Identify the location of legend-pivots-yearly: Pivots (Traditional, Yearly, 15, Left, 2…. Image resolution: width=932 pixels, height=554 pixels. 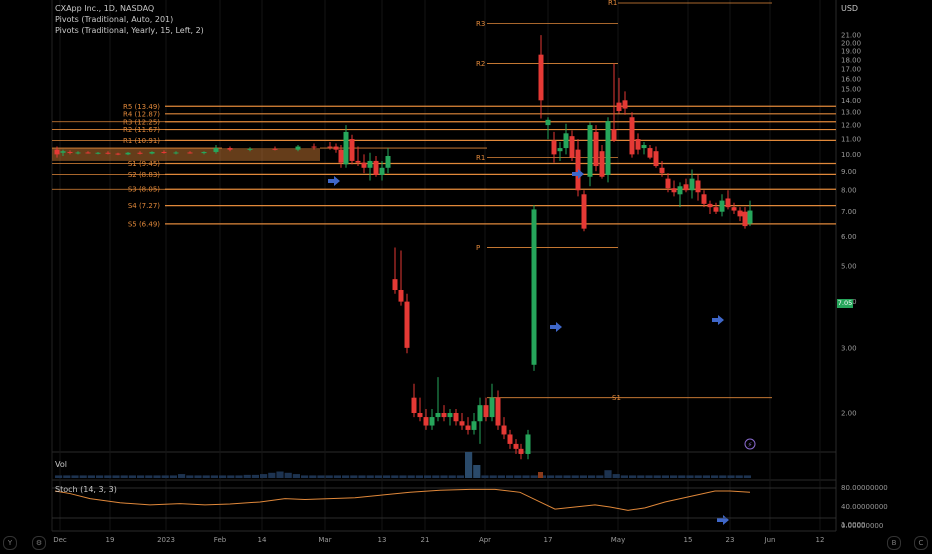
(129, 30).